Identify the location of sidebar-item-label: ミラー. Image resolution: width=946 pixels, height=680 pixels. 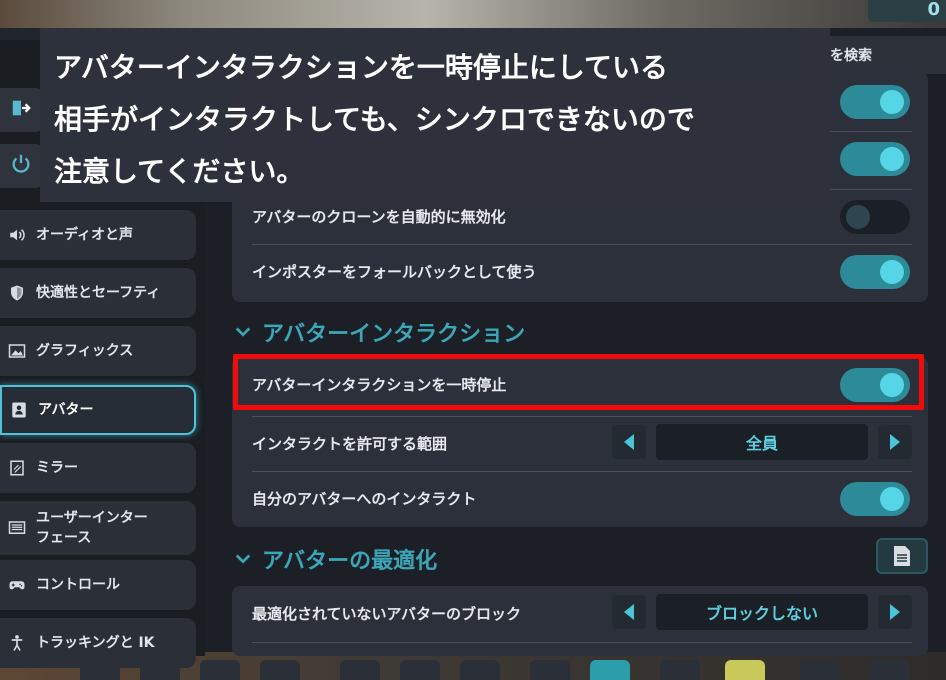
(57, 468).